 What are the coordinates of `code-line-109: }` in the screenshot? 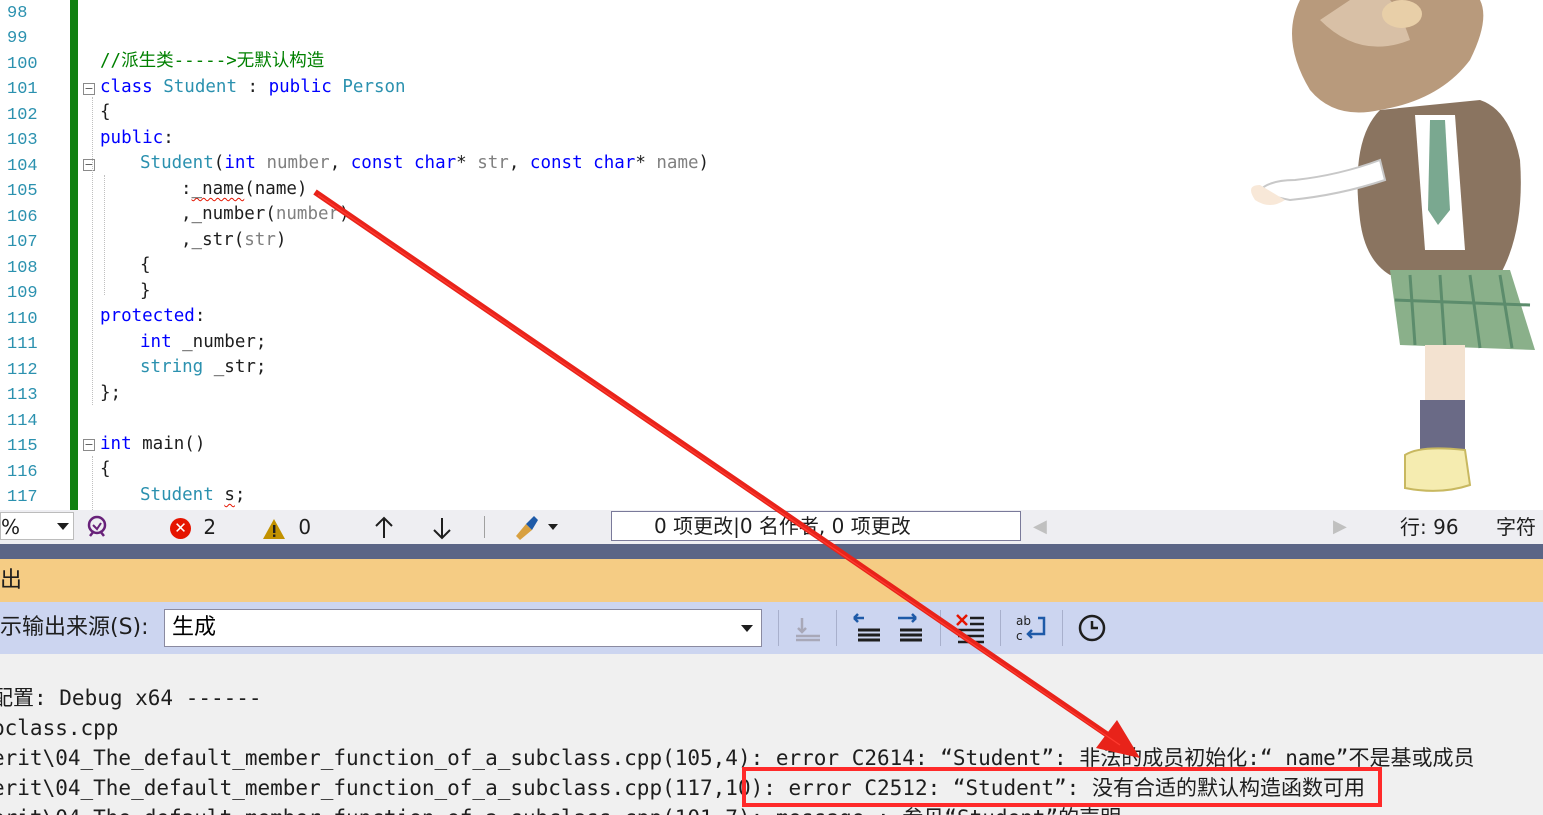 It's located at (145, 292).